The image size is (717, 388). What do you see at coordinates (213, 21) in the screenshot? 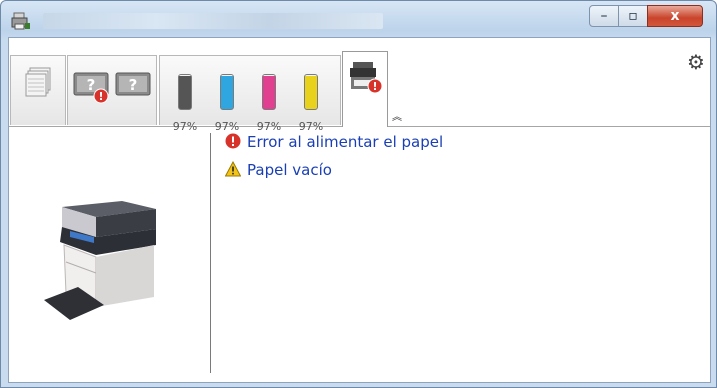
I see `window-title` at bounding box center [213, 21].